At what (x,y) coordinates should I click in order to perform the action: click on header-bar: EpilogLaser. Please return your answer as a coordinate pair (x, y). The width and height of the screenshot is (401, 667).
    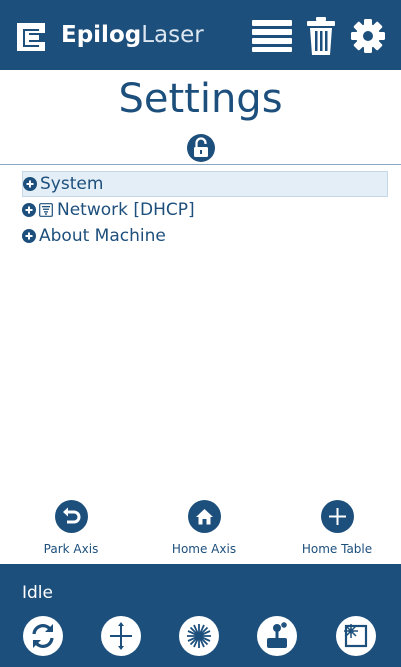
    Looking at the image, I should click on (200, 35).